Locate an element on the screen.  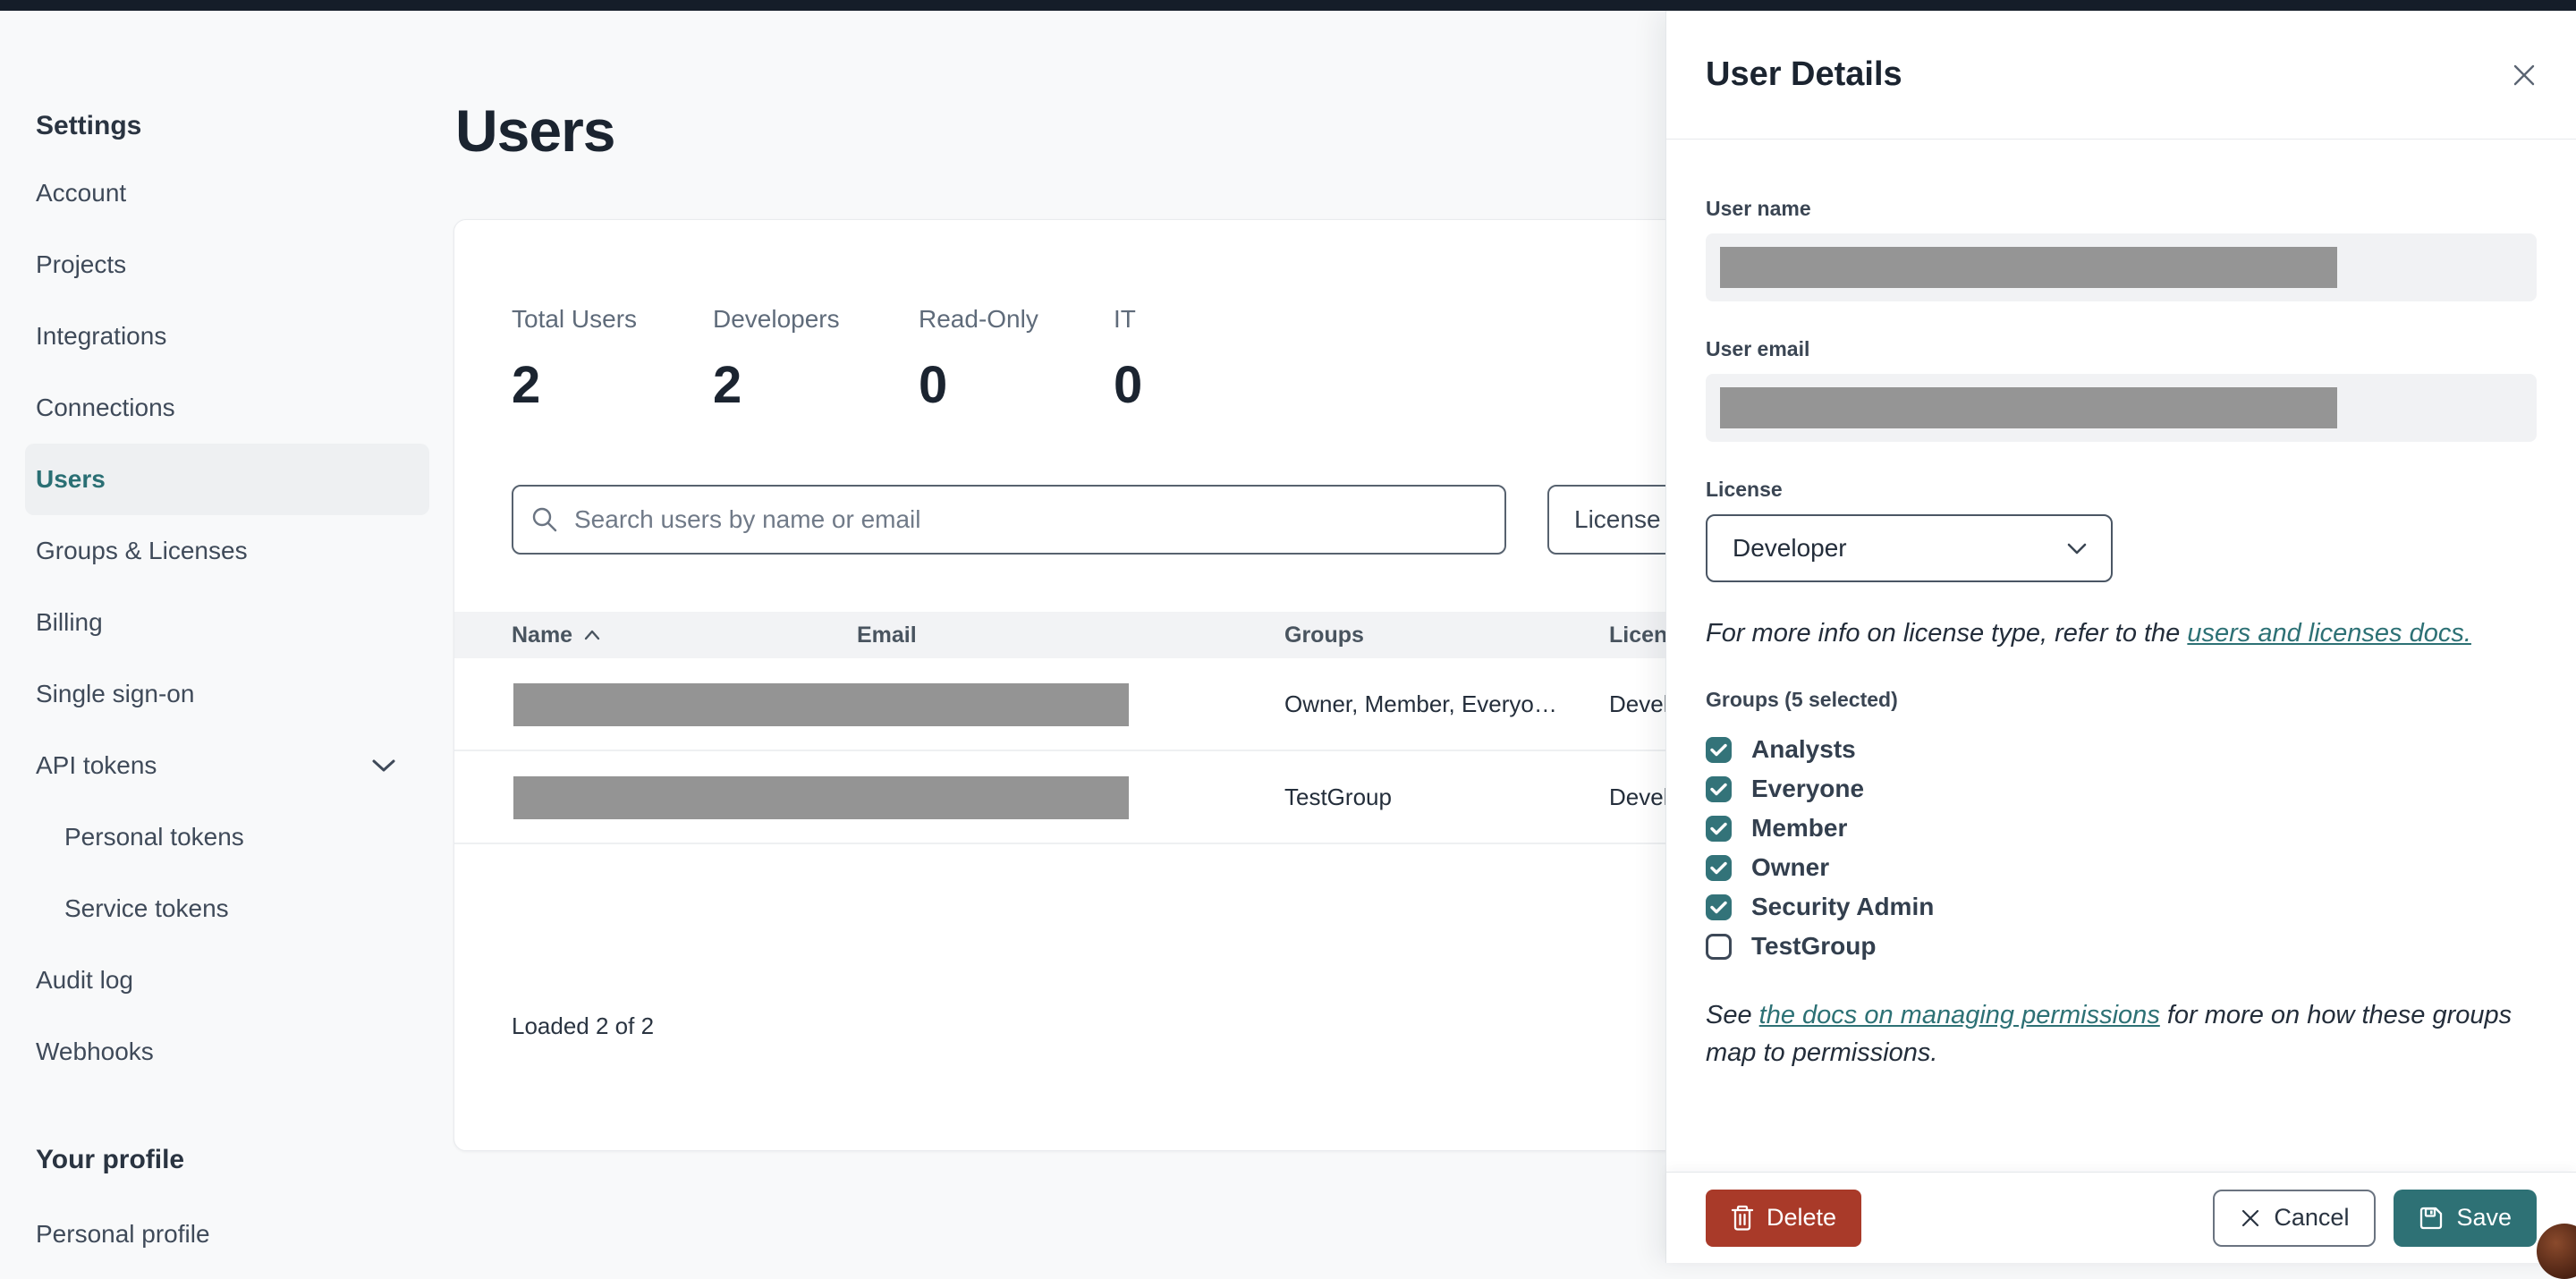
stat-developers-value: 2 is located at coordinates (727, 385).